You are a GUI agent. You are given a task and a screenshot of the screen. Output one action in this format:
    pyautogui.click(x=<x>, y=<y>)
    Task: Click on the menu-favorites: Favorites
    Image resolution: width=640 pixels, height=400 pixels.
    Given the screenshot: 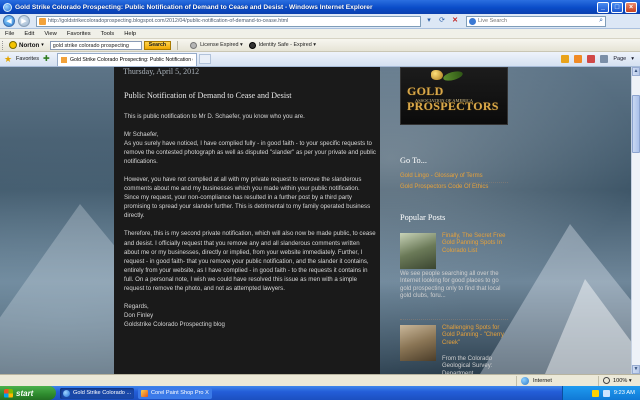 What is the action you would take?
    pyautogui.click(x=79, y=34)
    